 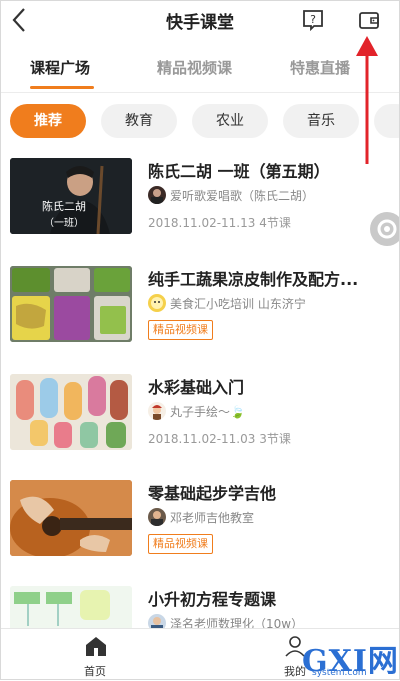 What do you see at coordinates (62, 87) in the screenshot?
I see `active-tab-indicator` at bounding box center [62, 87].